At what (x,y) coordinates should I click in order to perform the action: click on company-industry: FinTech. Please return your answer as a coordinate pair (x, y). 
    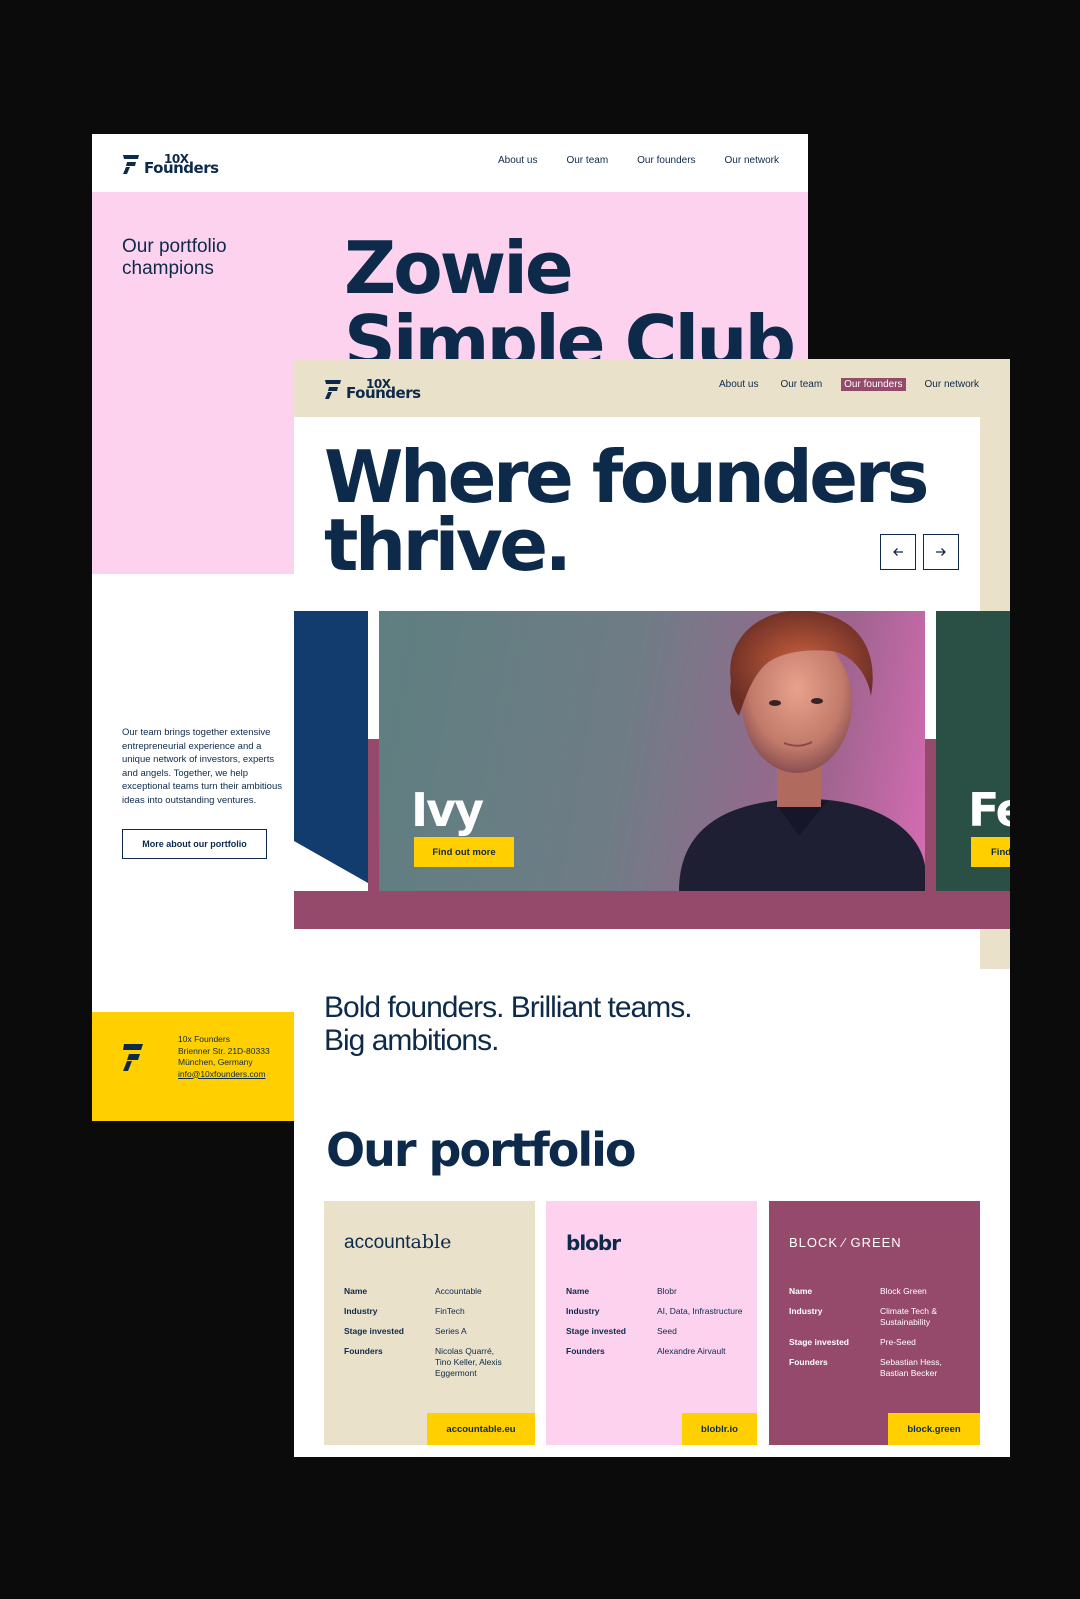
    Looking at the image, I should click on (450, 1311).